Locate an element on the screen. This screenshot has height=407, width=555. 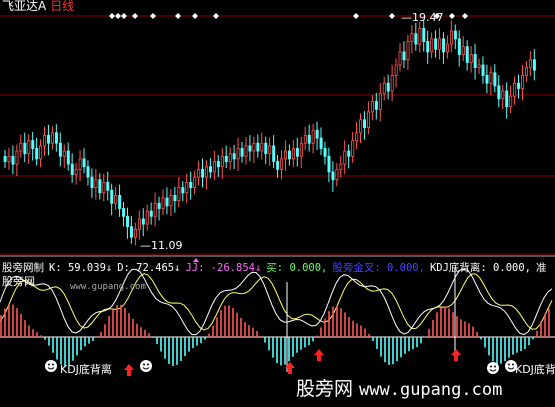
divergence-value: KDJ底背离: 0.000, is located at coordinates (480, 268).